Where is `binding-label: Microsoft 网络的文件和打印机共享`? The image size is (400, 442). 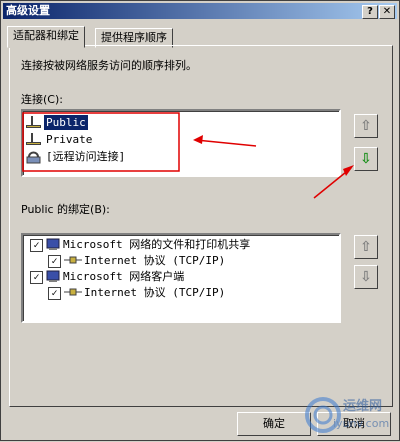
binding-label: Microsoft 网络的文件和打印机共享 is located at coordinates (157, 244).